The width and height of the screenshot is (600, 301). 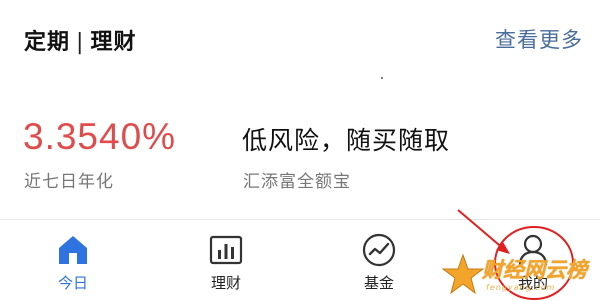 I want to click on tab-wealth: 理财, so click(x=226, y=260).